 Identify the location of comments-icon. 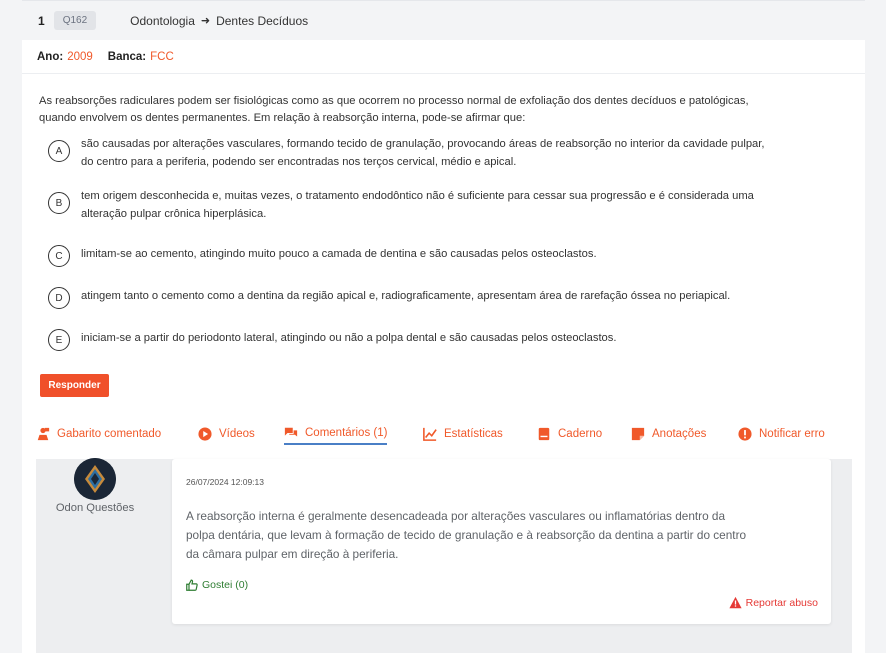
(291, 431).